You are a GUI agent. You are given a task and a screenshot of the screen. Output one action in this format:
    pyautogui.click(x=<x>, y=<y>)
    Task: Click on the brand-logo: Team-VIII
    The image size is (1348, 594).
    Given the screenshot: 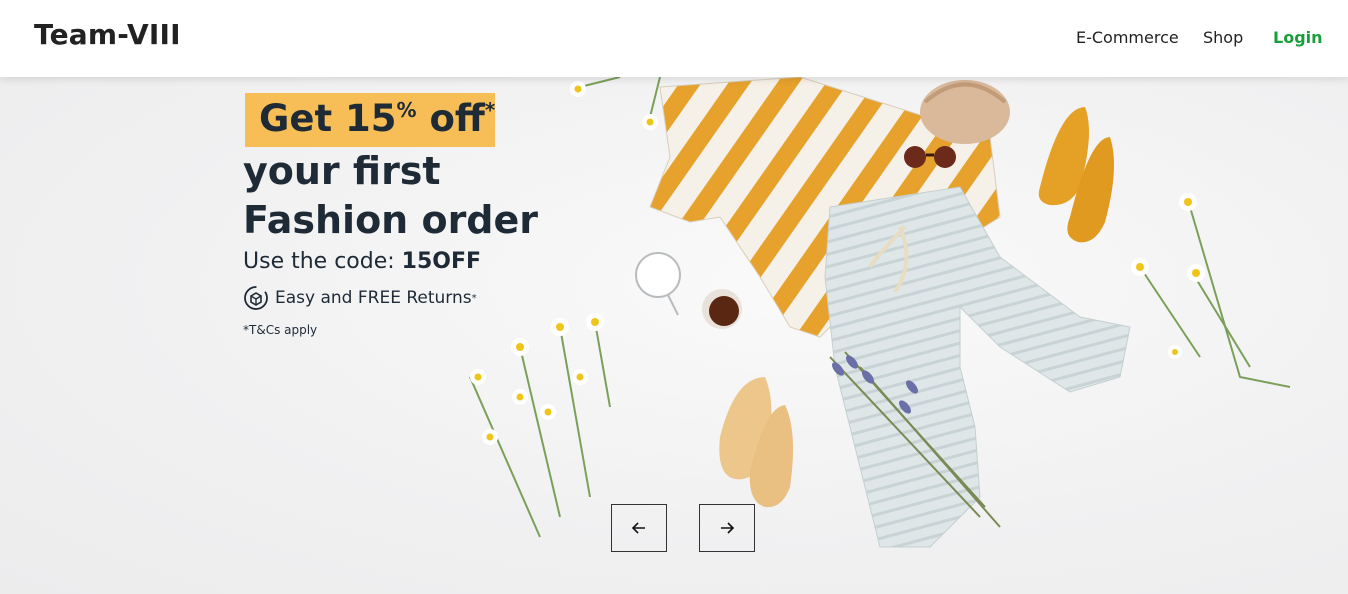 What is the action you would take?
    pyautogui.click(x=107, y=34)
    